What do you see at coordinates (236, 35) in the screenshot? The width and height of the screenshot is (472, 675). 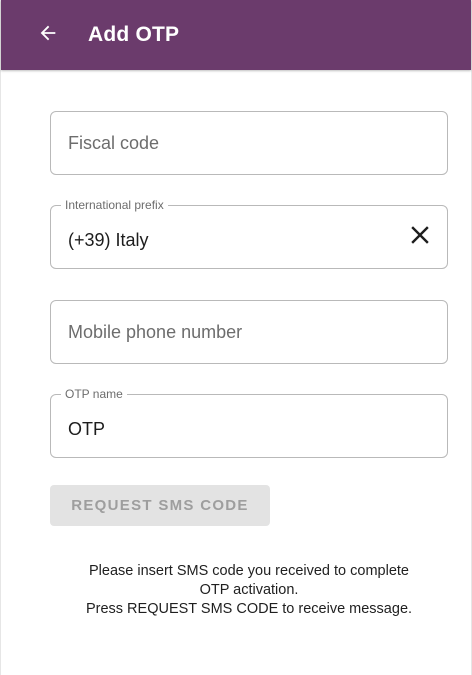 I see `app-bar: Add OTP` at bounding box center [236, 35].